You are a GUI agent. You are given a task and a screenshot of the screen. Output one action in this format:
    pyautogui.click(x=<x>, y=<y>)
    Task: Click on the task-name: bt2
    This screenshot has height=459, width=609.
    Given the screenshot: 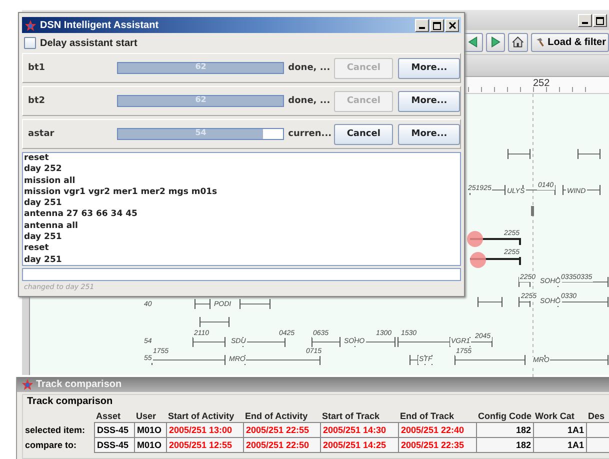 What is the action you would take?
    pyautogui.click(x=36, y=101)
    